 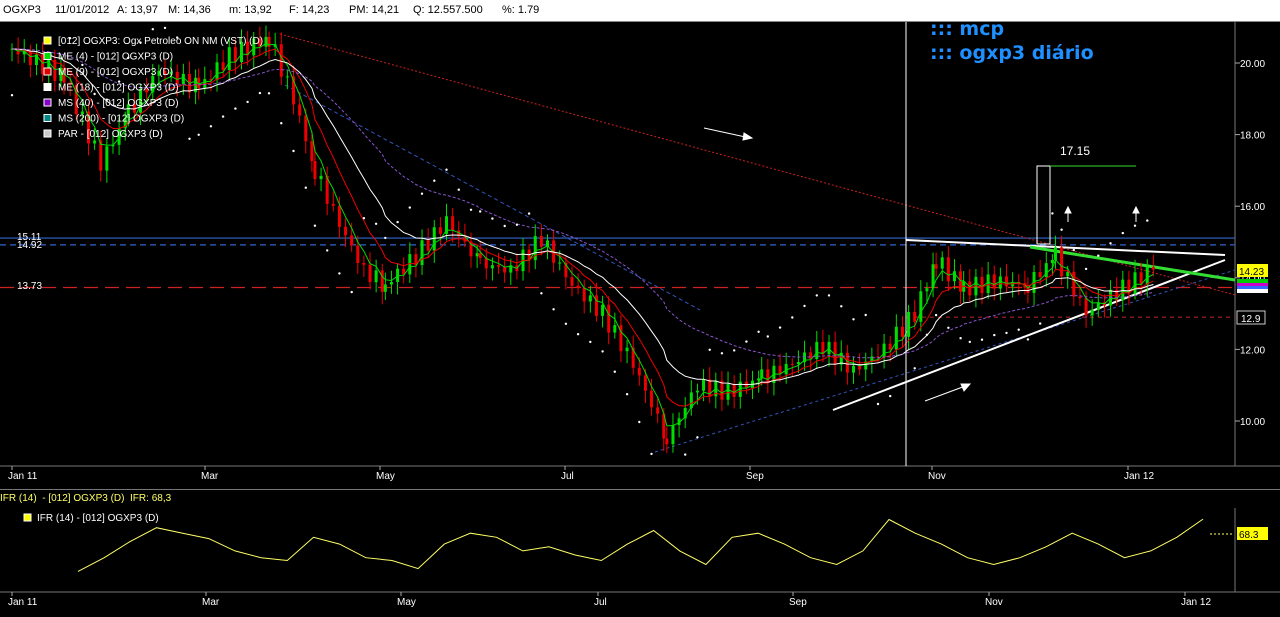 What do you see at coordinates (86, 498) in the screenshot?
I see `ifr-title: IFR (14) - [012] OGXP3 (D) IFR: 68,3` at bounding box center [86, 498].